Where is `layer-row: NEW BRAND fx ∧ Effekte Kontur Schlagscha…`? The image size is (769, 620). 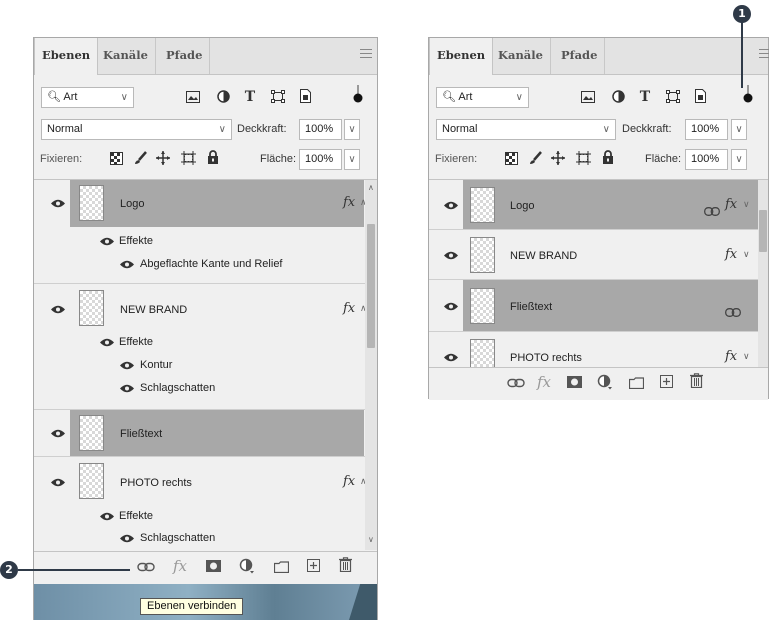
layer-row: NEW BRAND fx ∧ Effekte Kontur Schlagscha… is located at coordinates (205, 347).